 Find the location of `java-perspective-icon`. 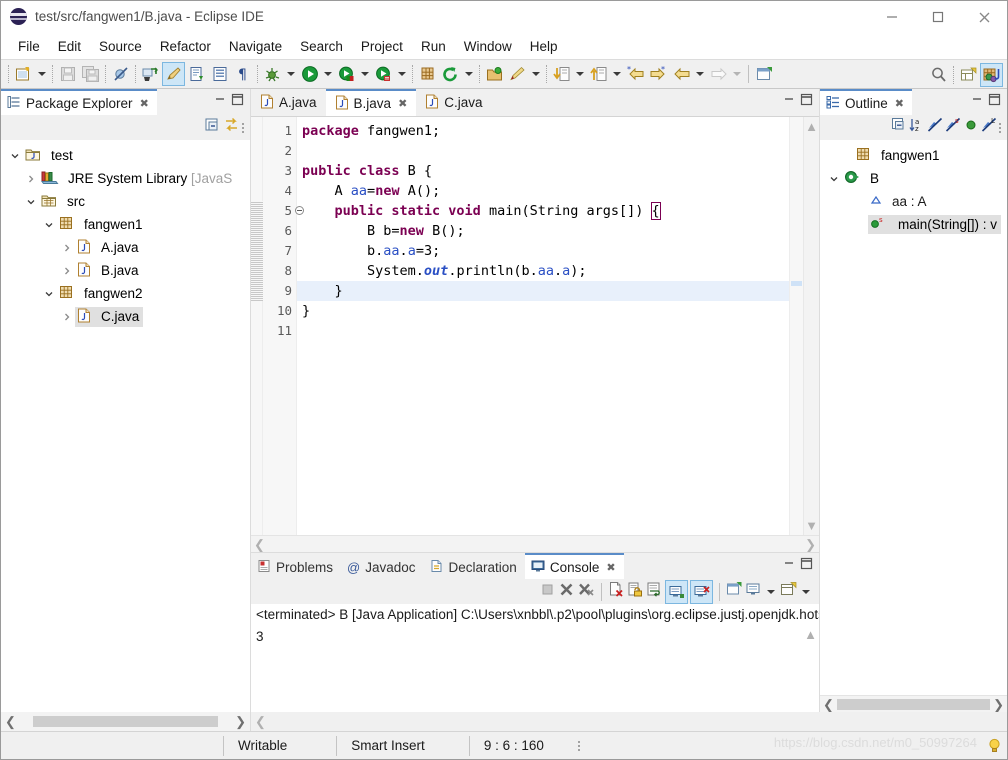

java-perspective-icon is located at coordinates (991, 75).